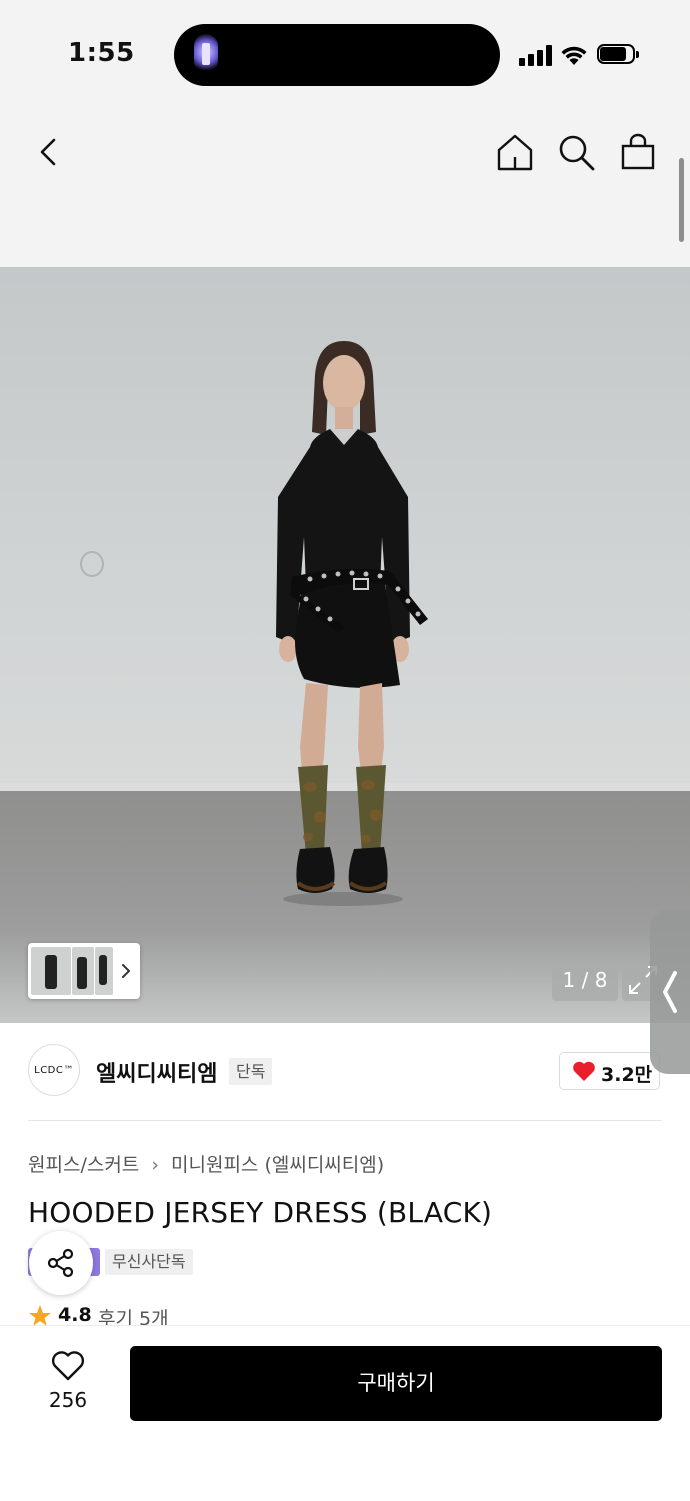 The image size is (690, 1501). I want to click on breadcrumb: 원피스/스커트 › 미니원피스 (엘씨디씨티엠), so click(206, 1163).